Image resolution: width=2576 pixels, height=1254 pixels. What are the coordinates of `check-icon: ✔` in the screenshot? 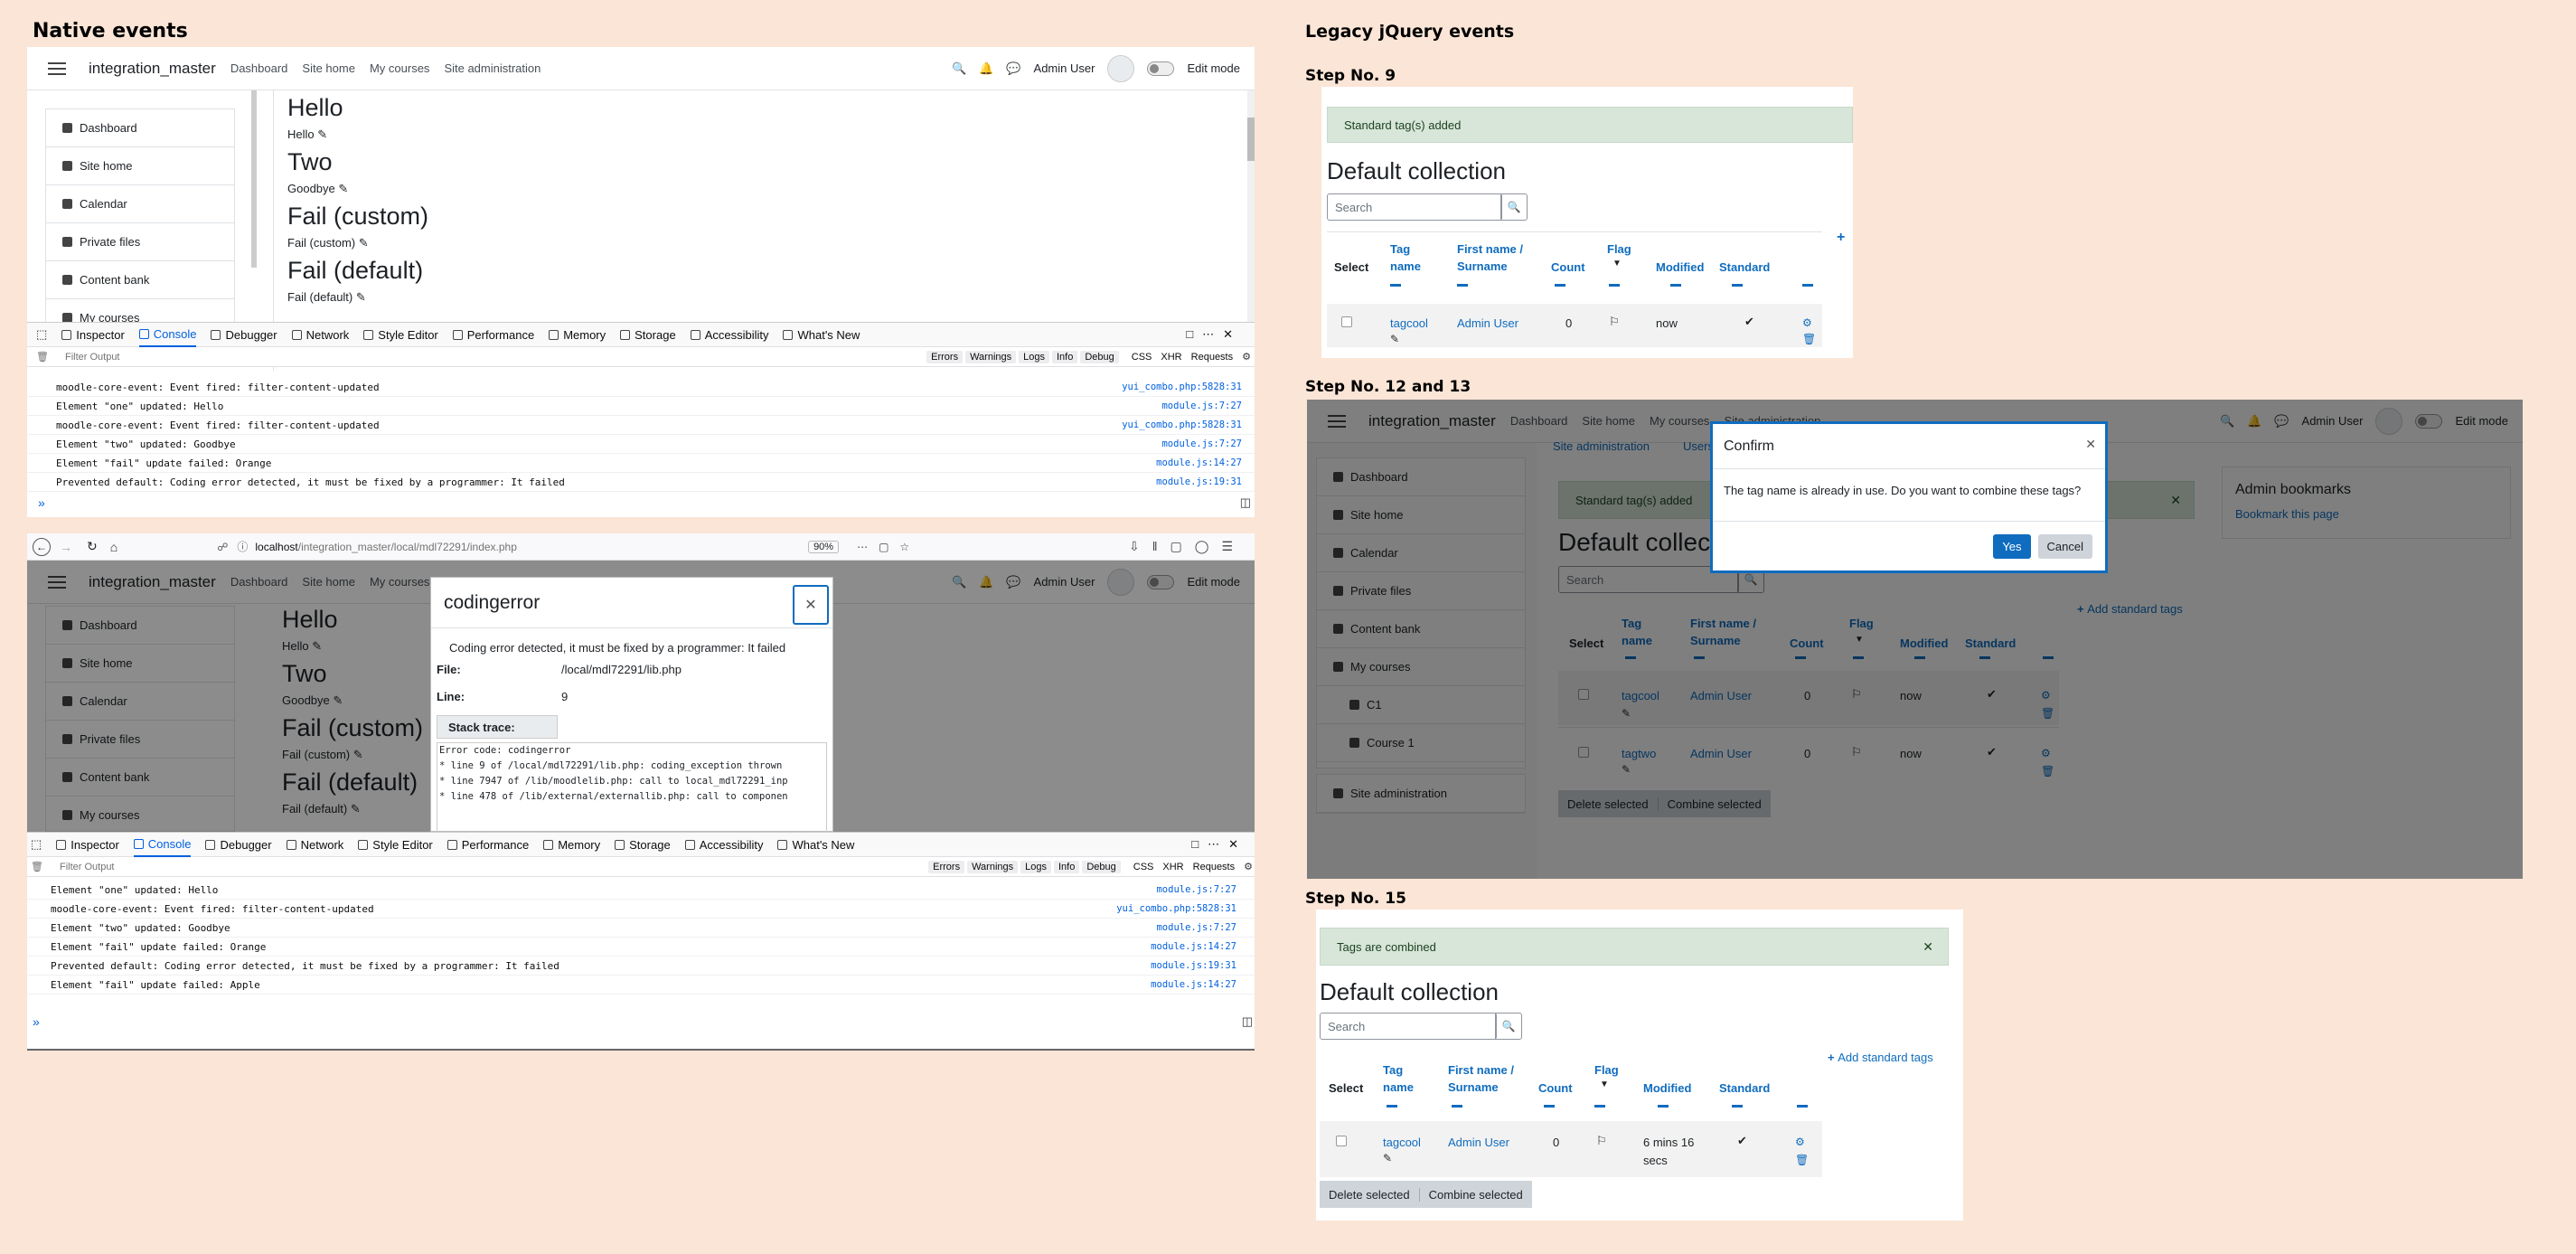 It's located at (1742, 1141).